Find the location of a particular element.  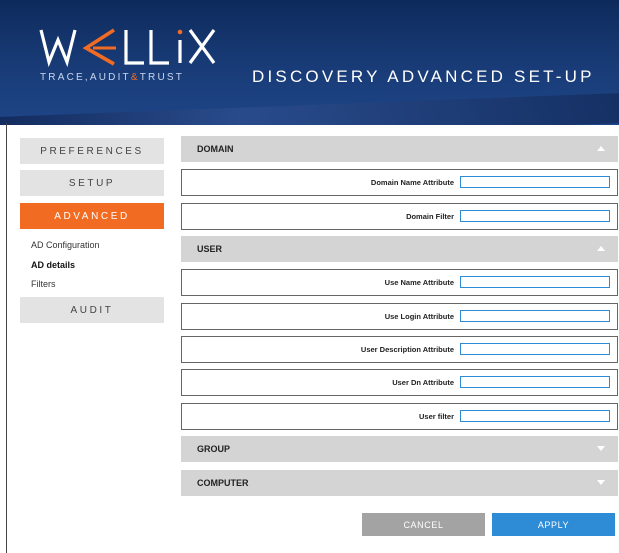

field-label: User Description Attribute is located at coordinates (407, 349).